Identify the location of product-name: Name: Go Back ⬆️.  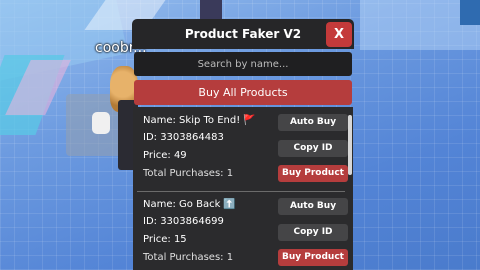
(189, 204).